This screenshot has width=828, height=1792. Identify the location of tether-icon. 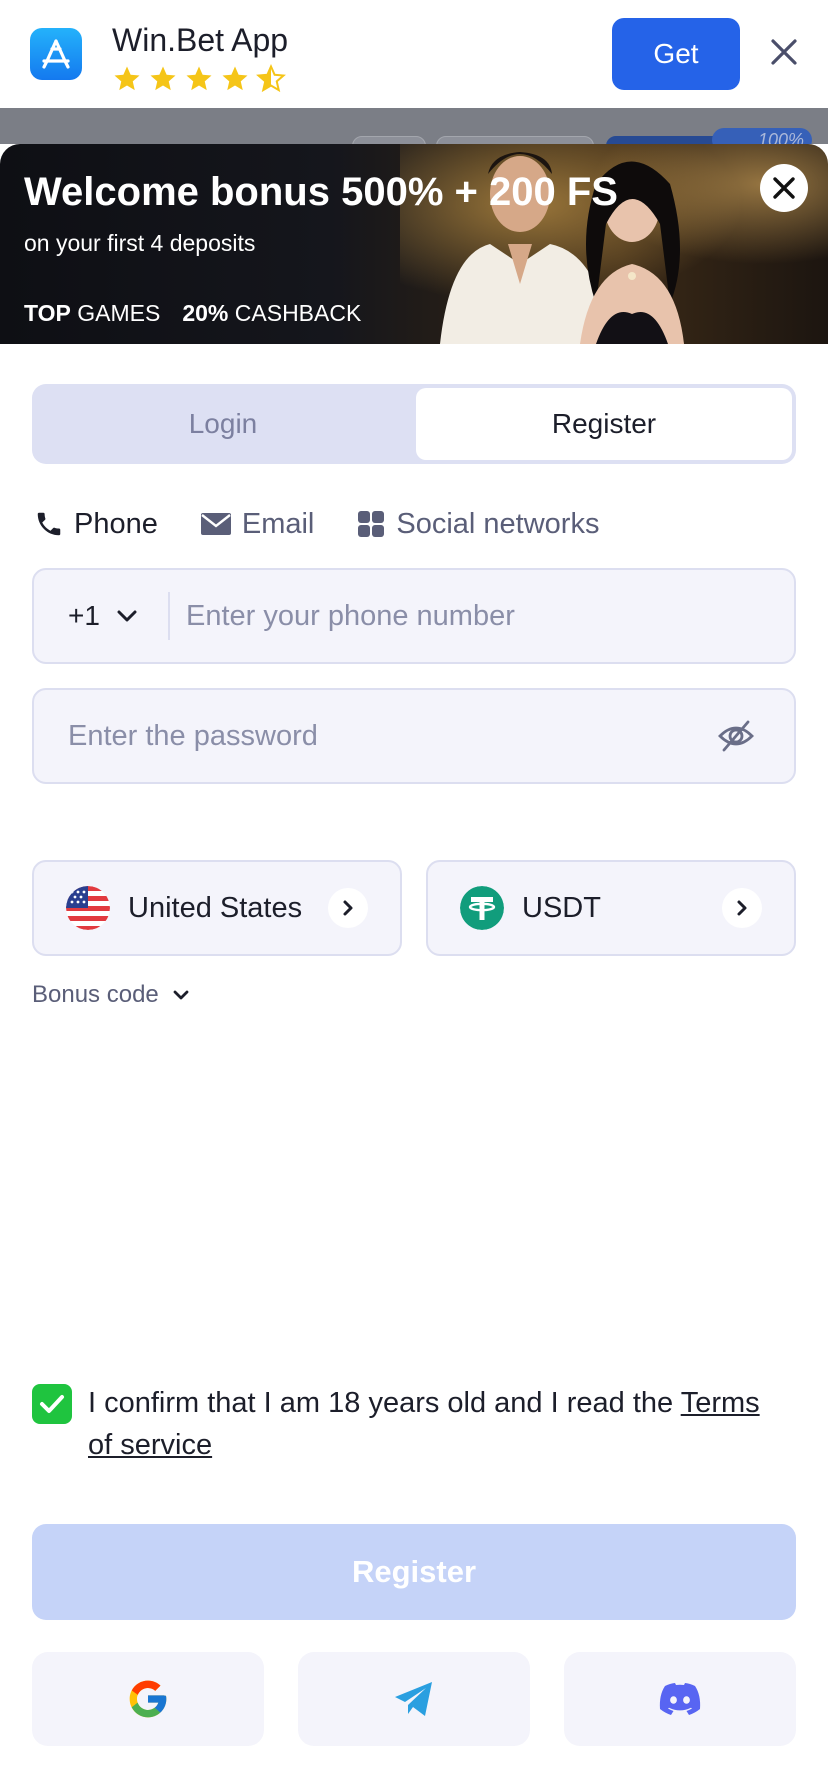
(482, 908).